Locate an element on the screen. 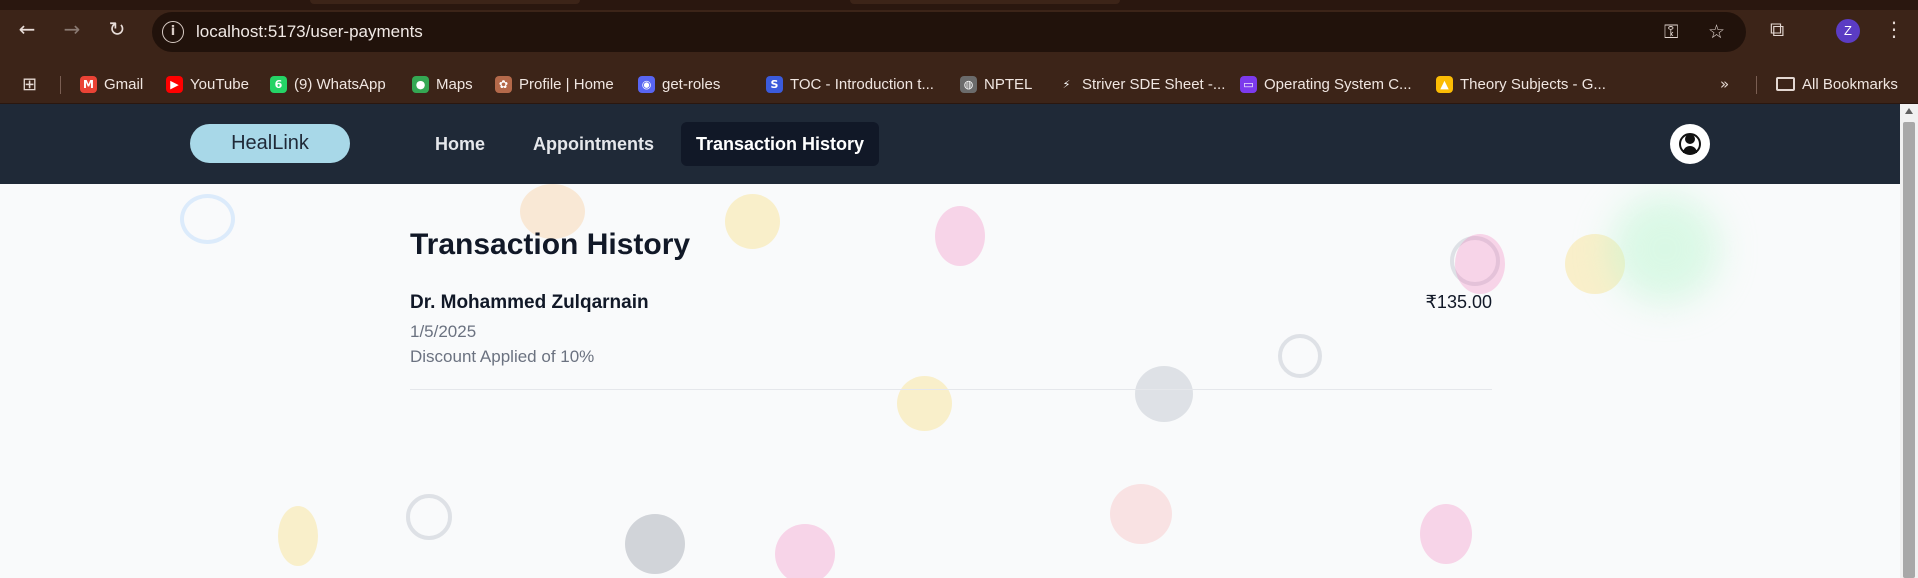 This screenshot has height=578, width=1918. address-bar: i localhost:5173/user-payments ⚿ ☆ is located at coordinates (949, 32).